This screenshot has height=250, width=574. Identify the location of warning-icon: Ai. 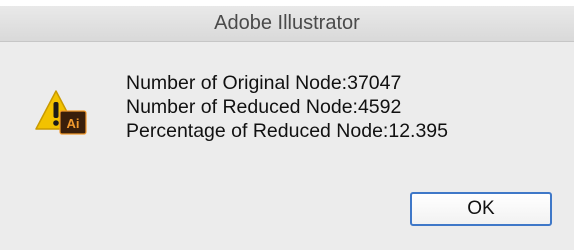
(64, 112).